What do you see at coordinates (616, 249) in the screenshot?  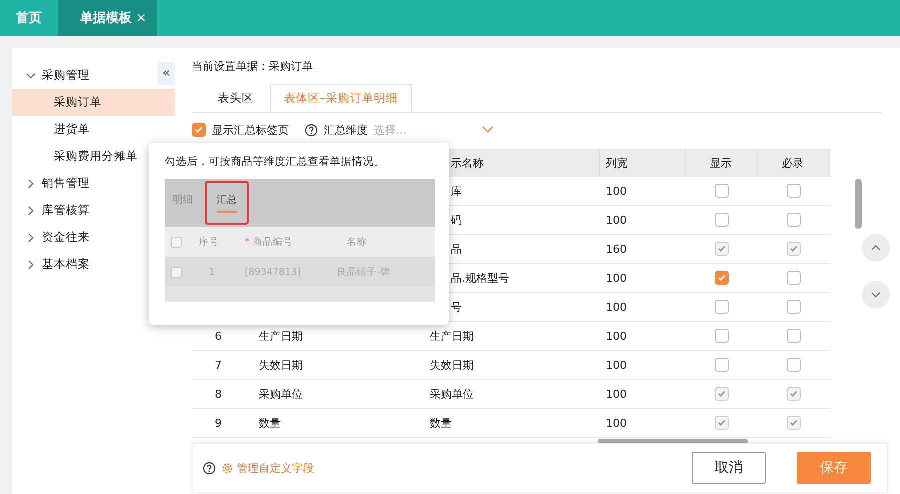 I see `table-cell: 160` at bounding box center [616, 249].